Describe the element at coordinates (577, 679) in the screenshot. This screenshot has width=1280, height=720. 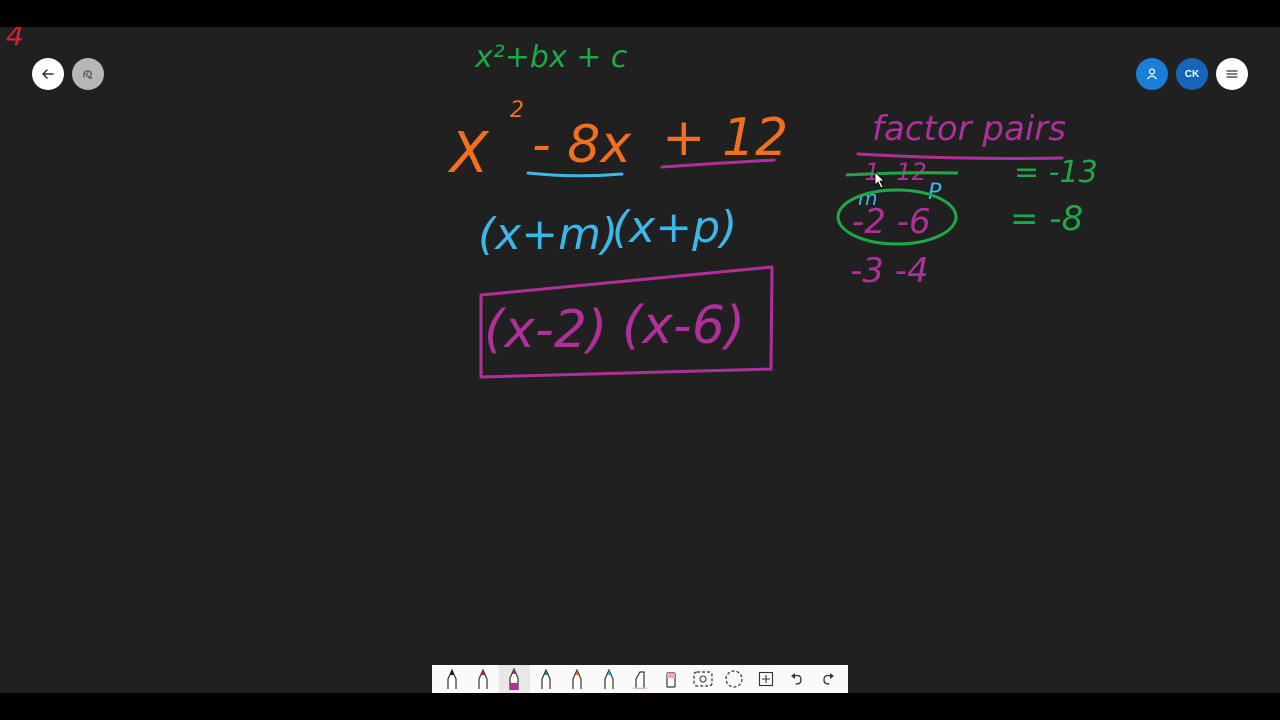
I see `pen-orange-icon` at that location.